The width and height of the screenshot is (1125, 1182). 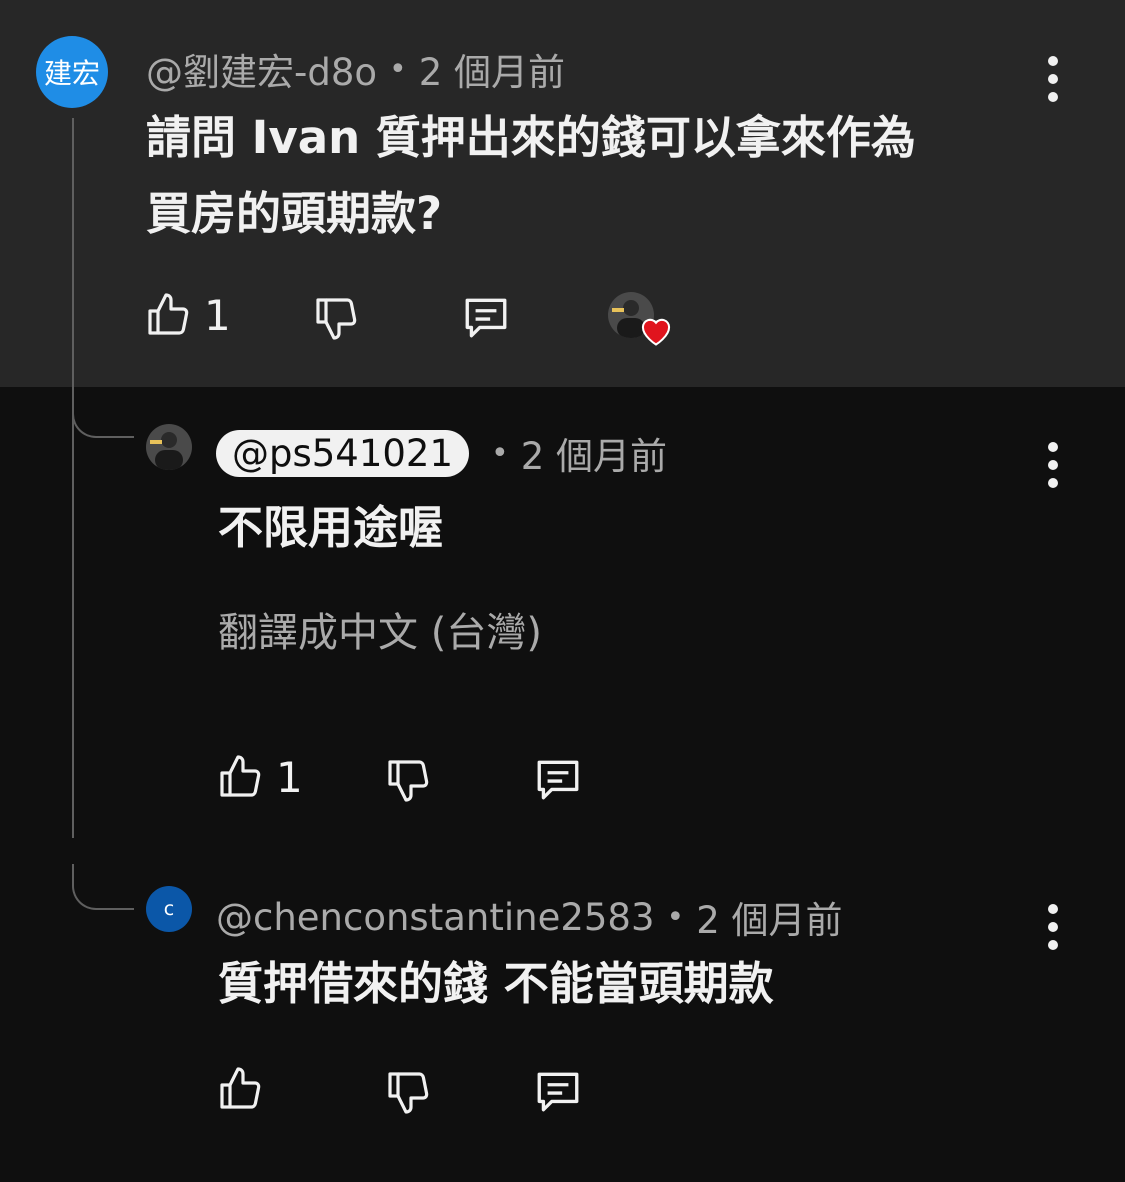 I want to click on reply-meta: @chenconstantine2583 • 2 個月前, so click(x=529, y=917).